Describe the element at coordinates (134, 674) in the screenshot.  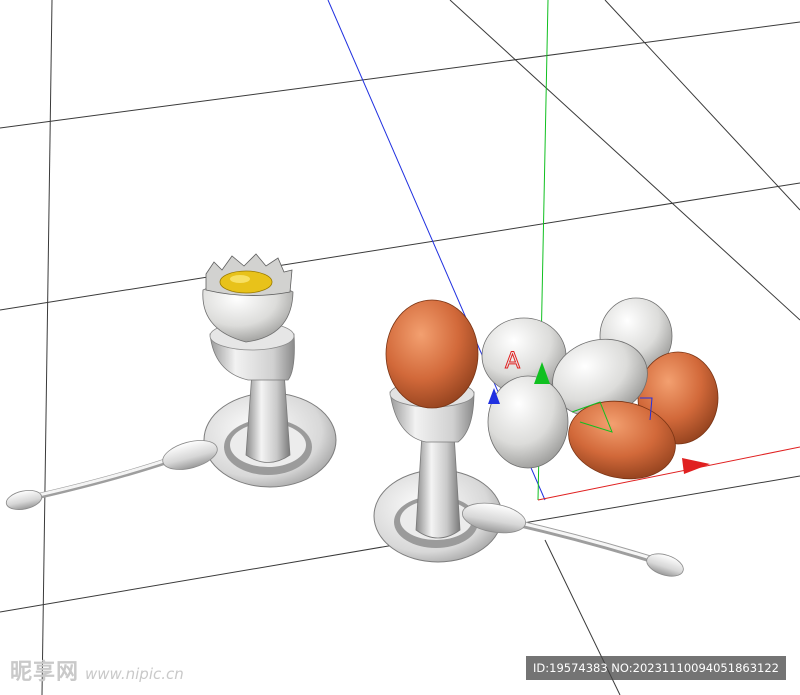
I see `watermark-url: www.nipic.cn` at that location.